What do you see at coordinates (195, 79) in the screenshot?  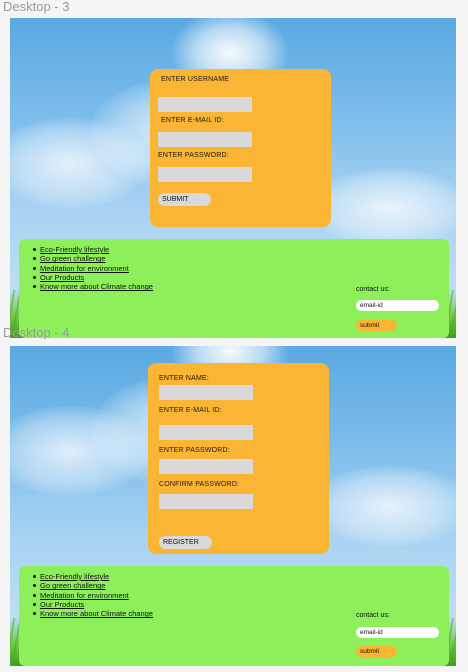 I see `username-label: ENTER USERNAME` at bounding box center [195, 79].